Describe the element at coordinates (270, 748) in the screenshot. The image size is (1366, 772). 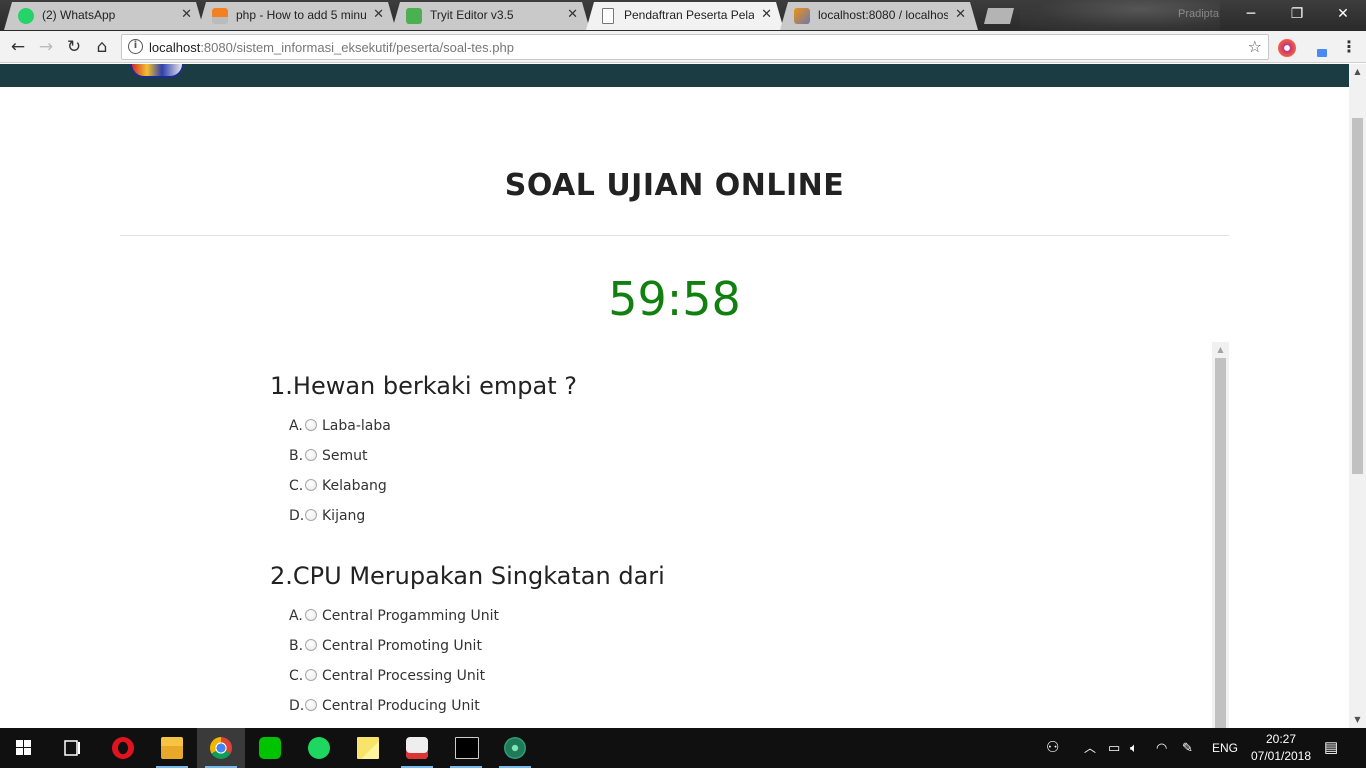
I see `line-icon` at that location.